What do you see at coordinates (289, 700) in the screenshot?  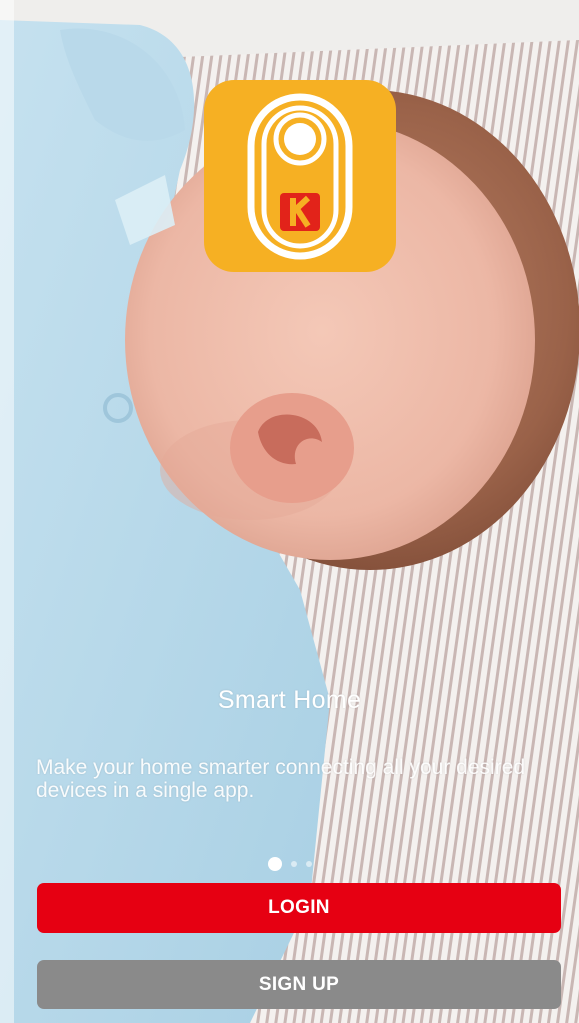 I see `slide-title: Smart Home` at bounding box center [289, 700].